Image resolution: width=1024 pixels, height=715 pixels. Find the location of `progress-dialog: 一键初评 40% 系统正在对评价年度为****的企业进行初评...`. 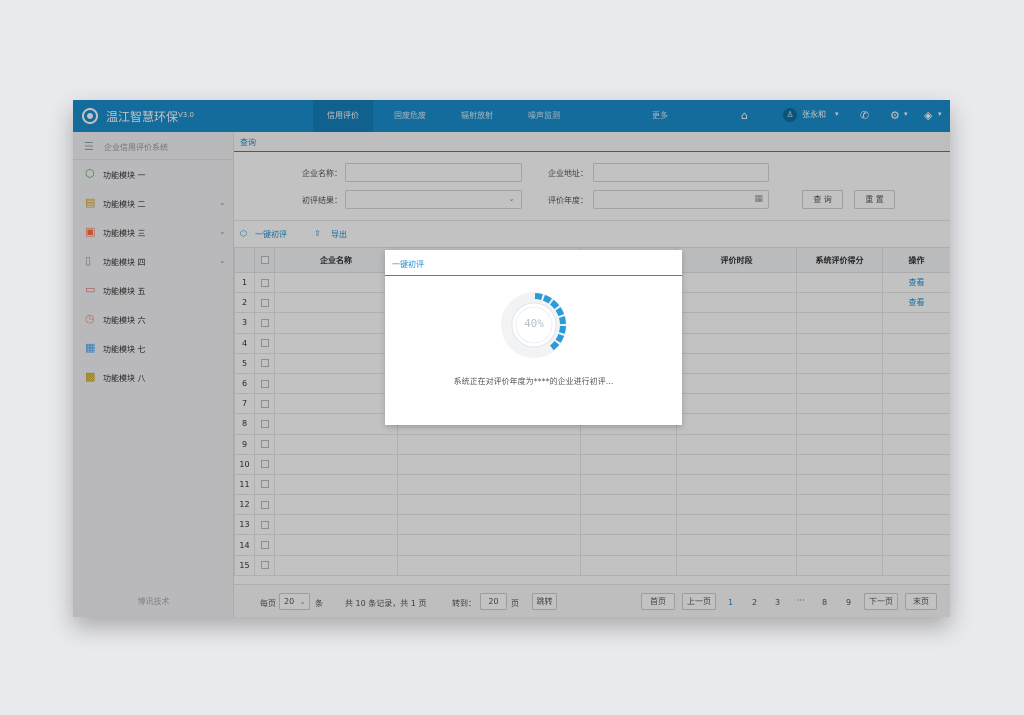

progress-dialog: 一键初评 40% 系统正在对评价年度为****的企业进行初评... is located at coordinates (533, 337).